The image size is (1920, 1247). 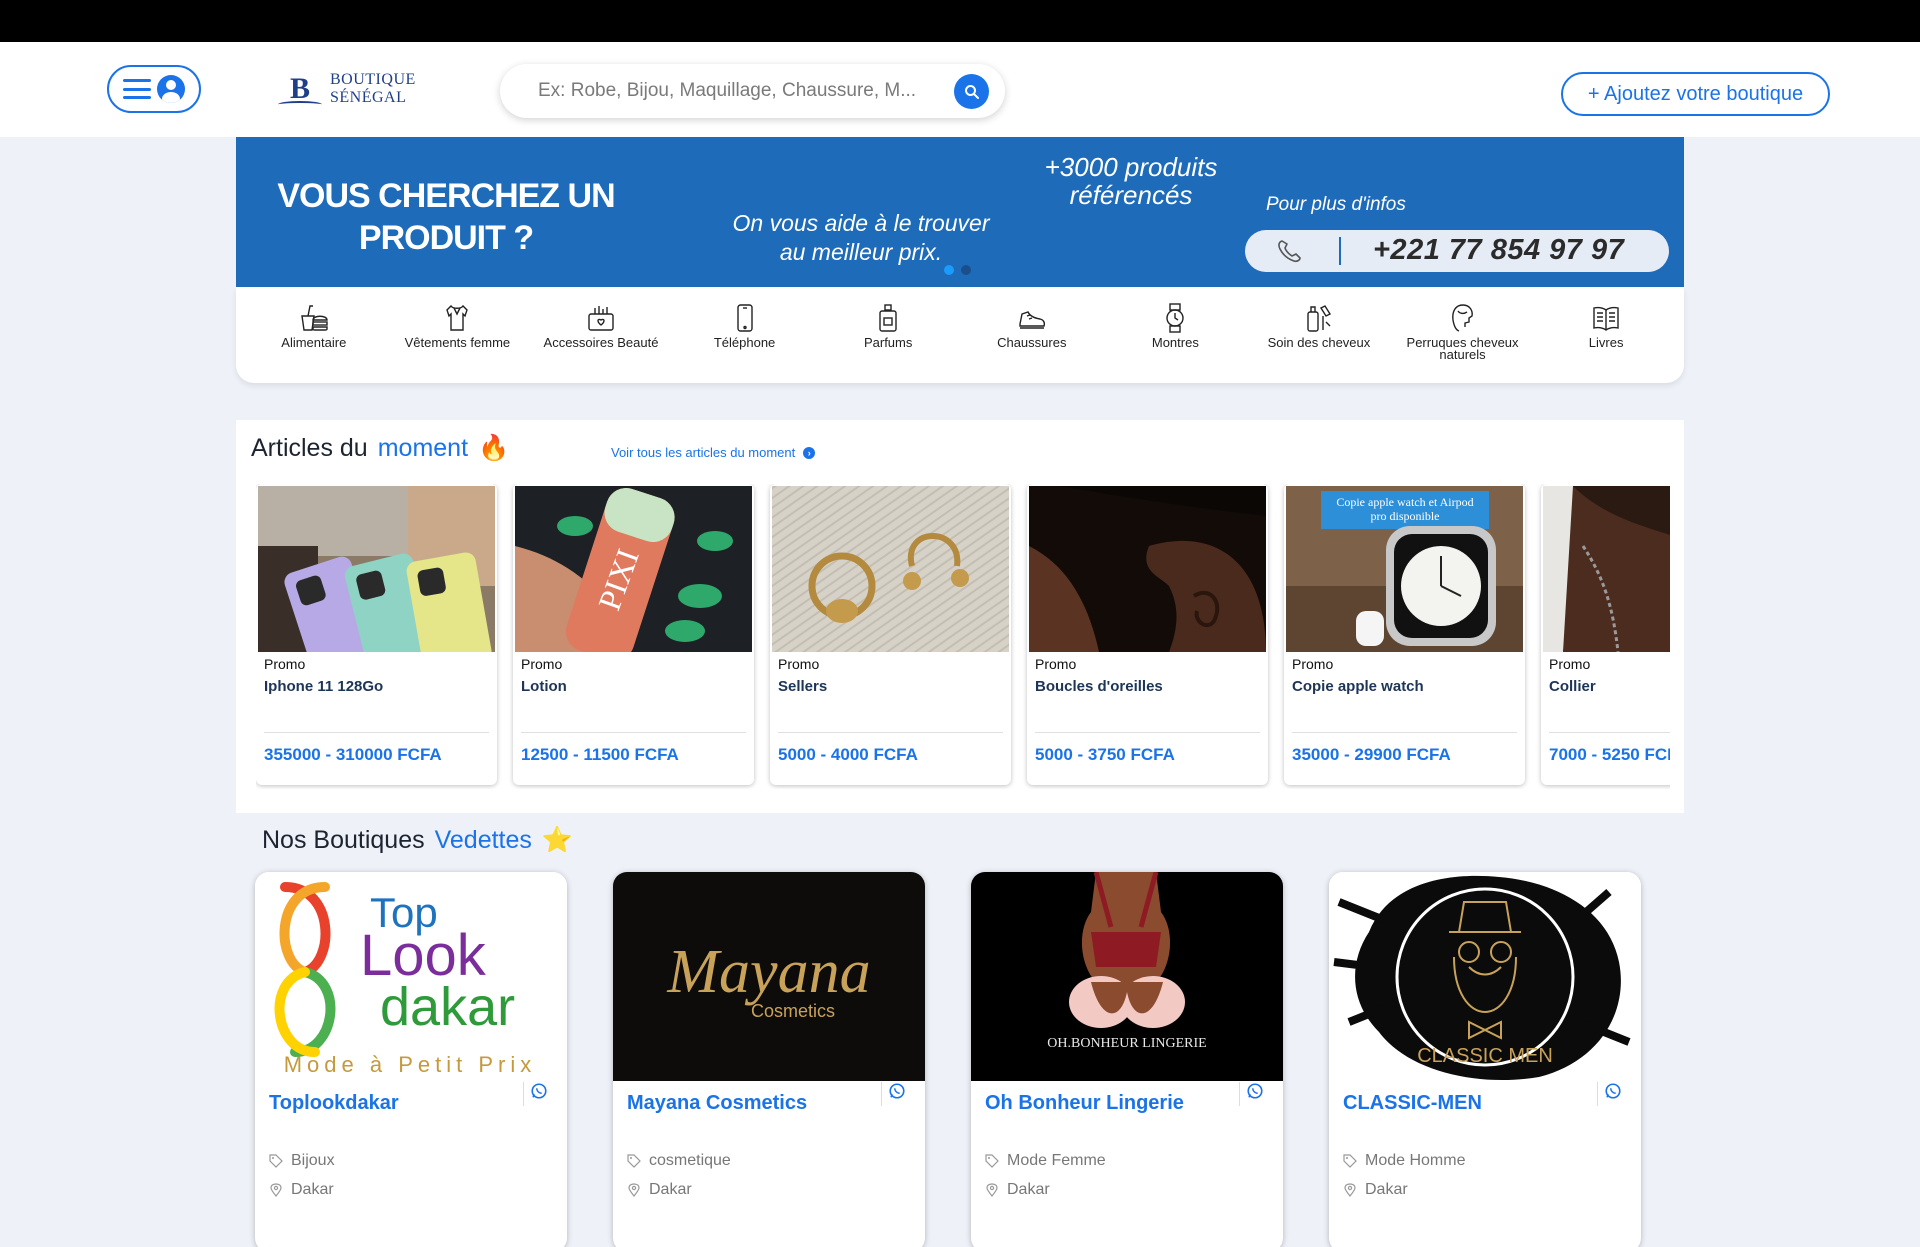 What do you see at coordinates (1499, 250) in the screenshot?
I see `banner-phone-number: +221 77 854 97 97` at bounding box center [1499, 250].